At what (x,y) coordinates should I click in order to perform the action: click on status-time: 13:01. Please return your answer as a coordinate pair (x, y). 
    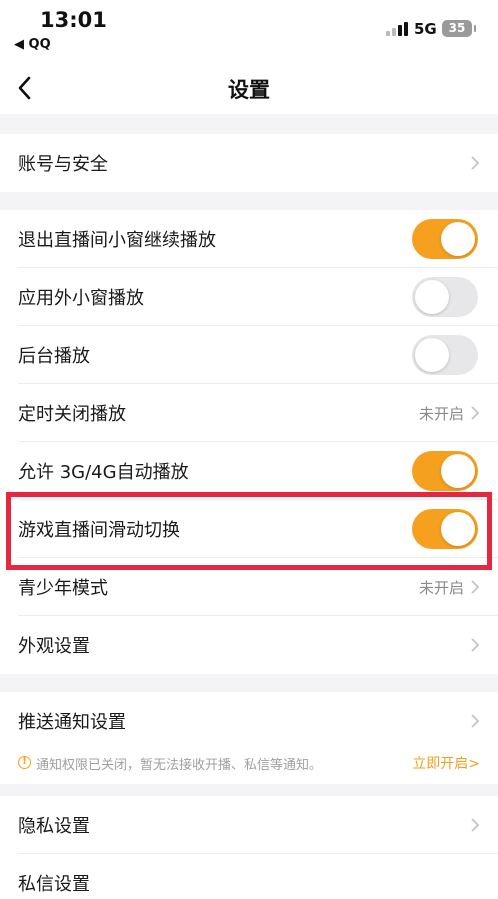
    Looking at the image, I should click on (73, 20).